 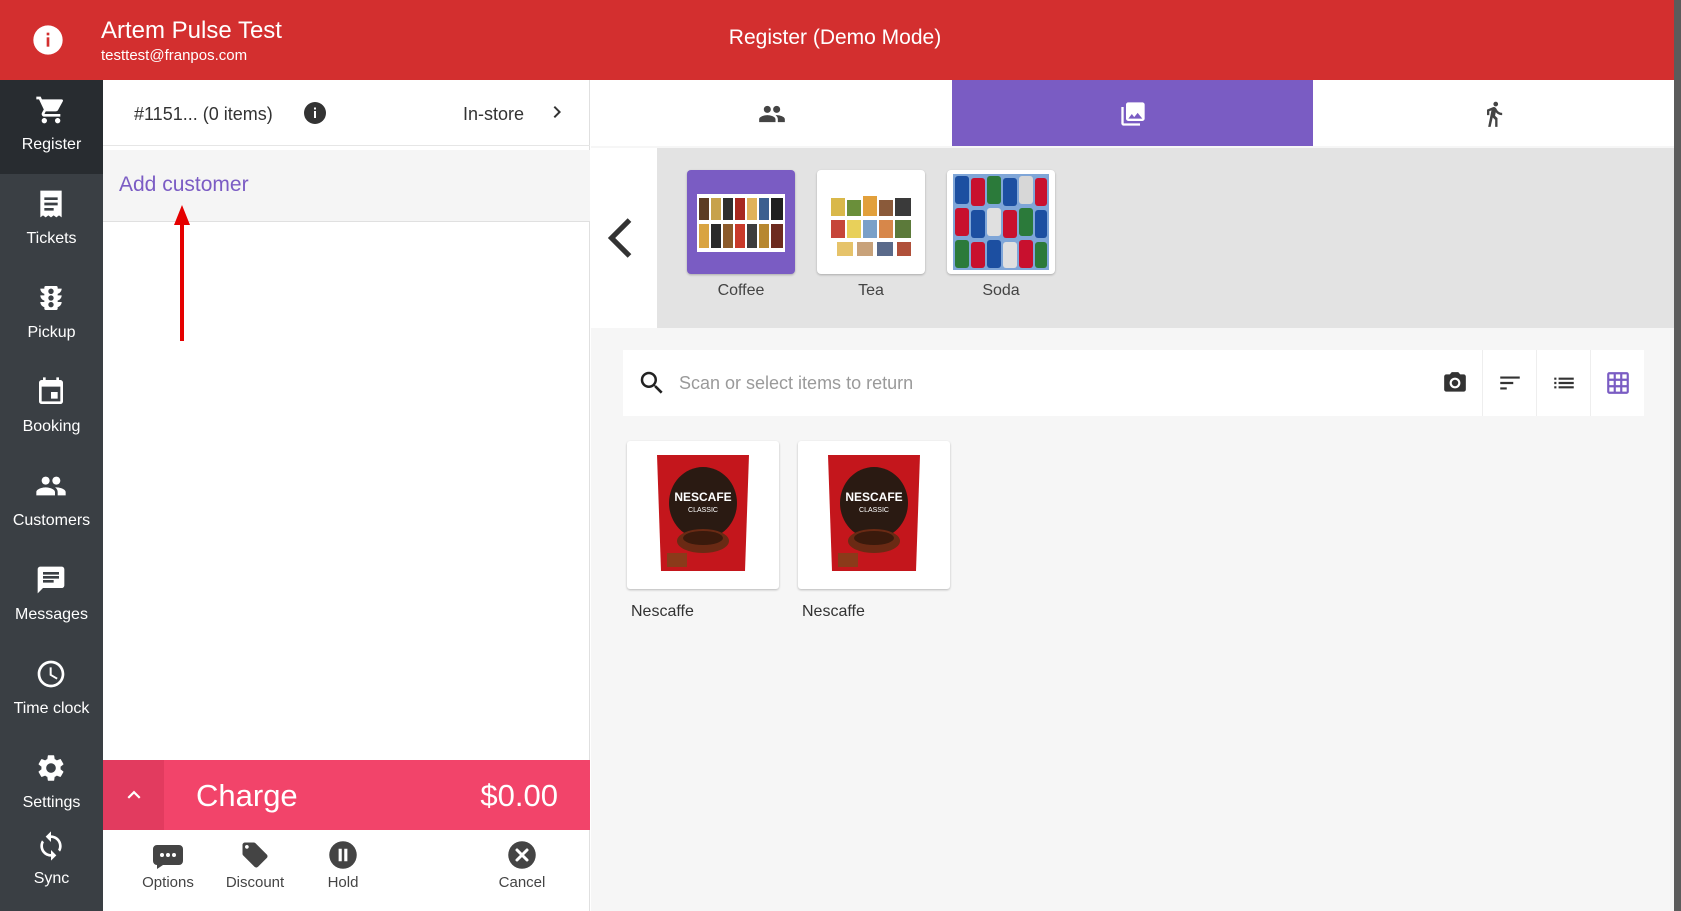 I want to click on tea-products-image, so click(x=871, y=226).